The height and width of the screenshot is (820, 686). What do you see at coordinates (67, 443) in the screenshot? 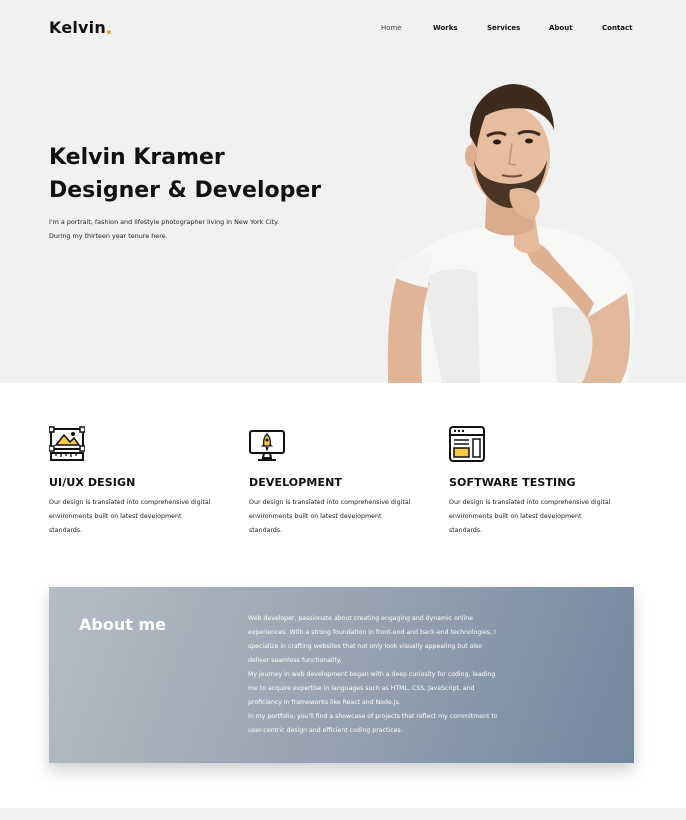
I see `design-board-icon` at bounding box center [67, 443].